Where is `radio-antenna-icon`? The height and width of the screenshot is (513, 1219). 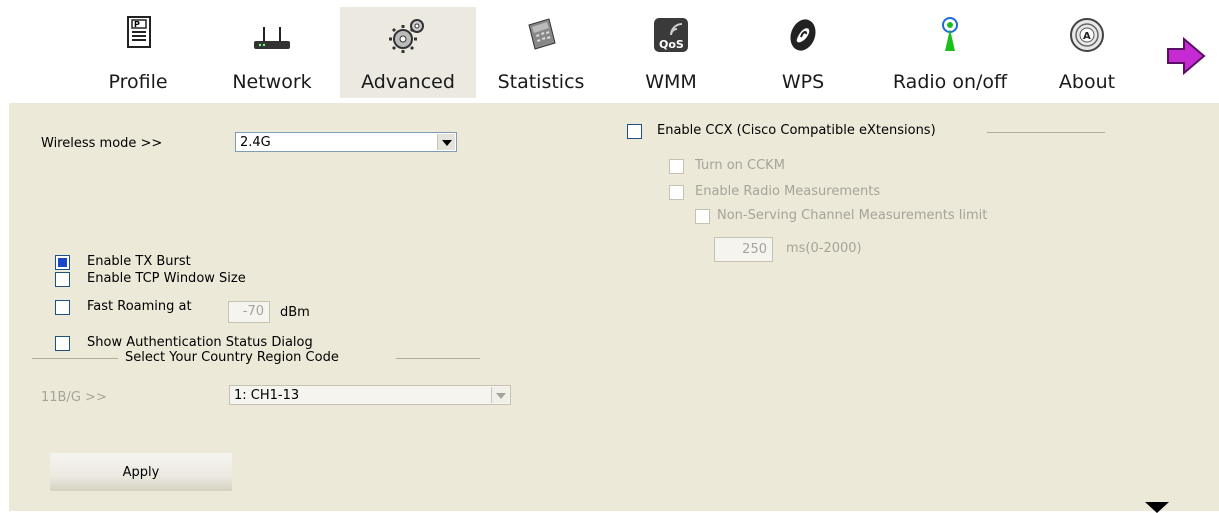
radio-antenna-icon is located at coordinates (950, 34).